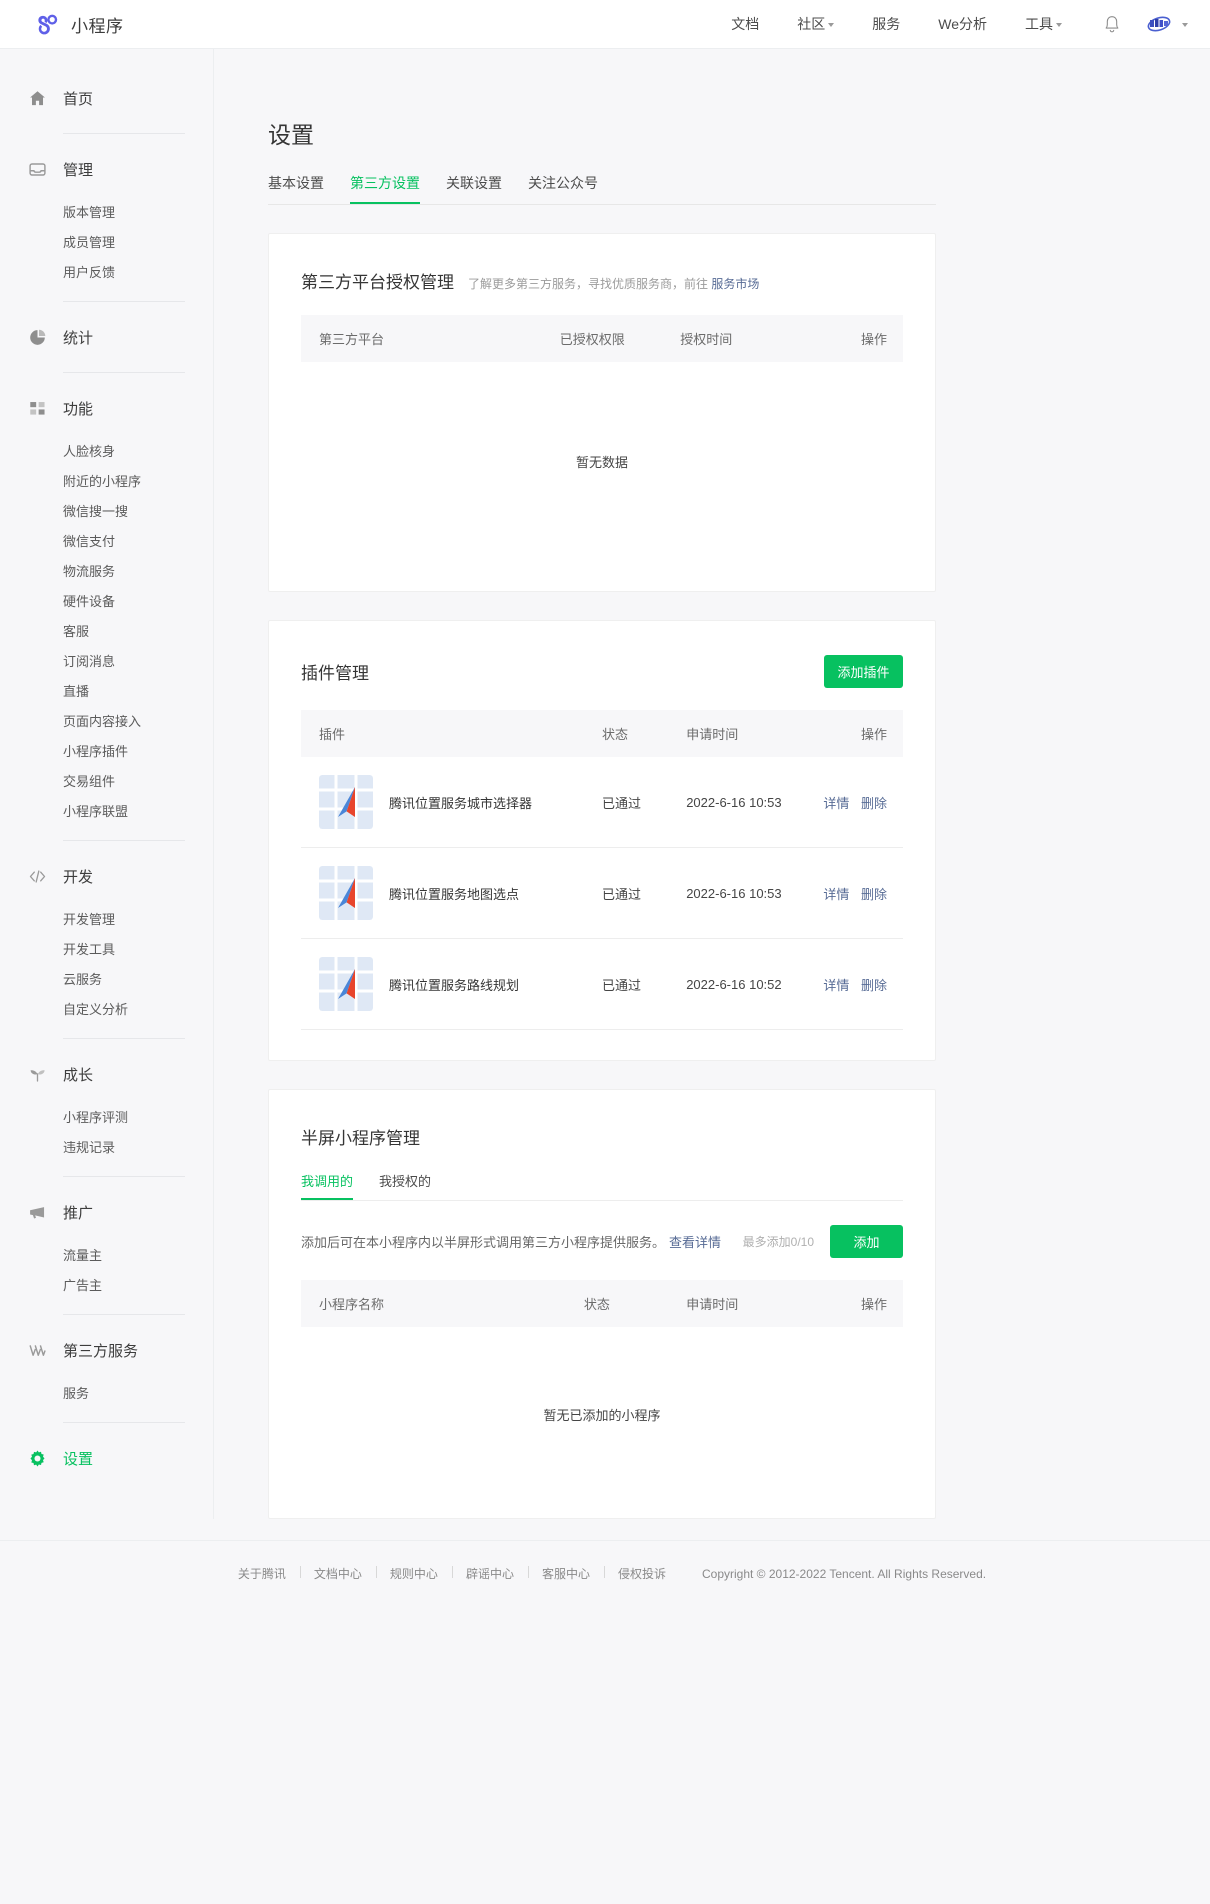 Image resolution: width=1210 pixels, height=1904 pixels. Describe the element at coordinates (106, 980) in the screenshot. I see `sidebar-item-cloud-service: 云服务` at that location.